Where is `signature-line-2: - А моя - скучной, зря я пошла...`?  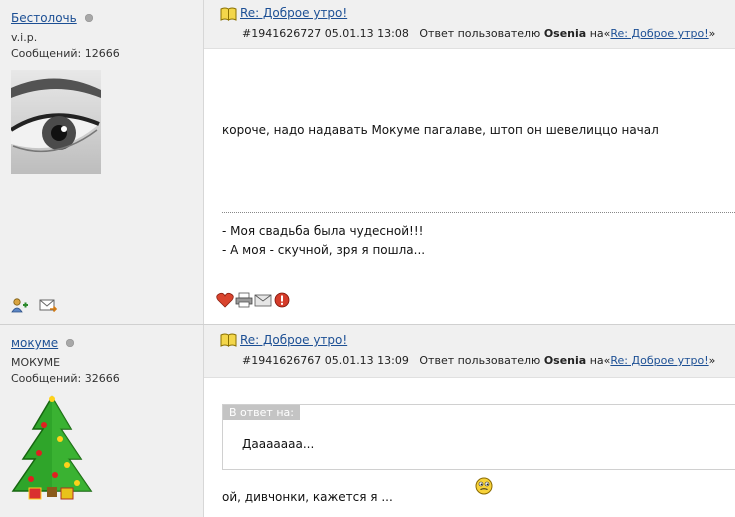 signature-line-2: - А моя - скучной, зря я пошла... is located at coordinates (324, 250).